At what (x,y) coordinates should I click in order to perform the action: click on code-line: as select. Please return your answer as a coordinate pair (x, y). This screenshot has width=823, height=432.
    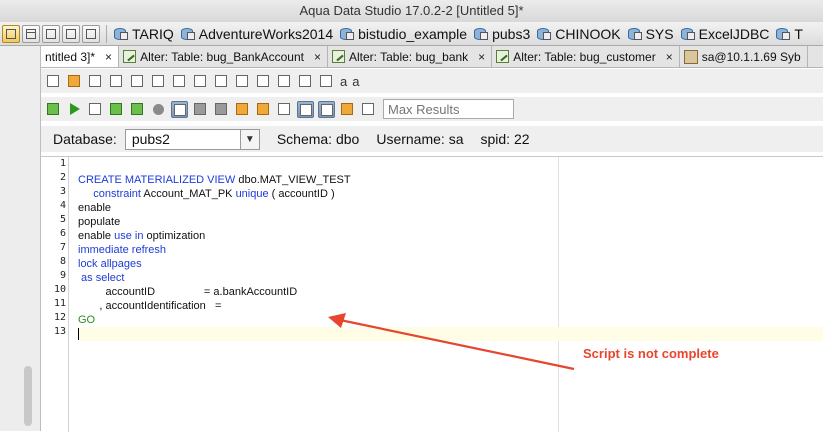
    Looking at the image, I should click on (450, 278).